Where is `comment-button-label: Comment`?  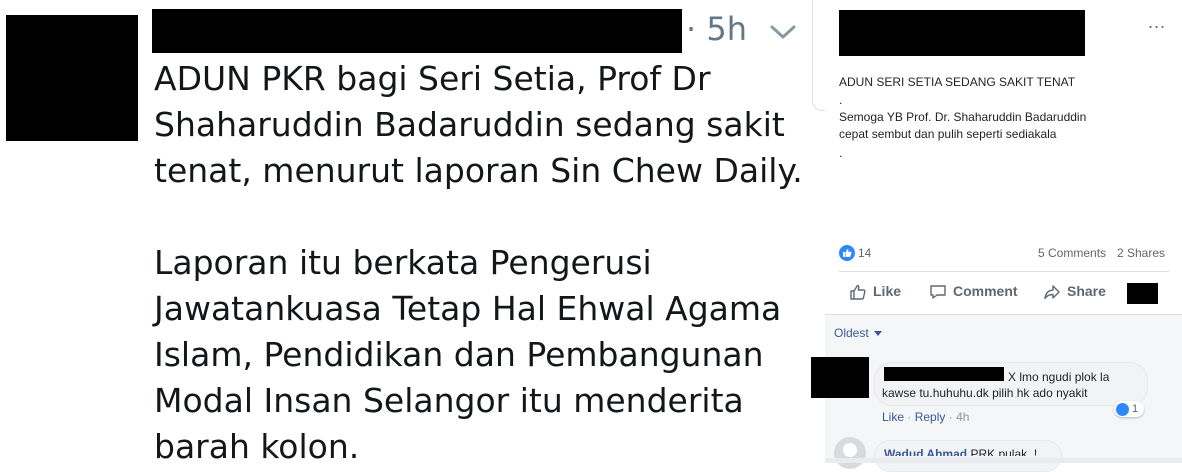 comment-button-label: Comment is located at coordinates (985, 291).